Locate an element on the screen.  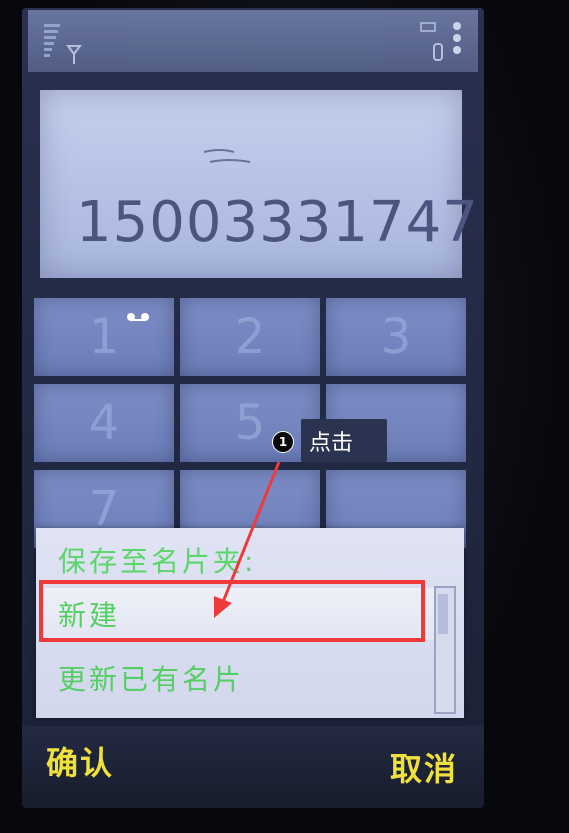
voicemail-icon is located at coordinates (138, 317).